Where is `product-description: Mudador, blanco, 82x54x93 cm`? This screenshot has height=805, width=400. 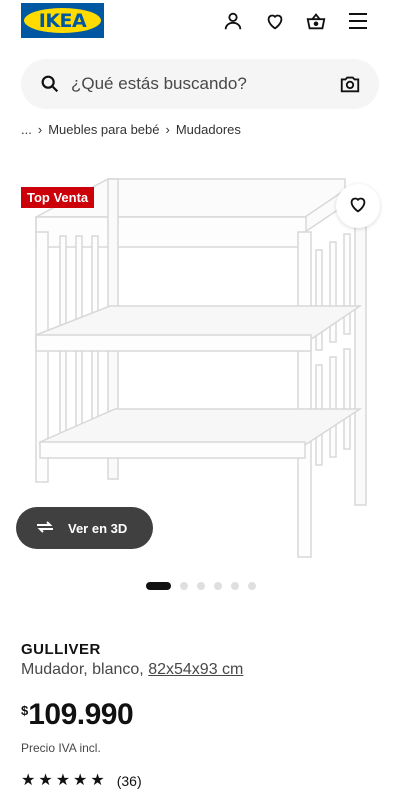
product-description: Mudador, blanco, 82x54x93 cm is located at coordinates (132, 670).